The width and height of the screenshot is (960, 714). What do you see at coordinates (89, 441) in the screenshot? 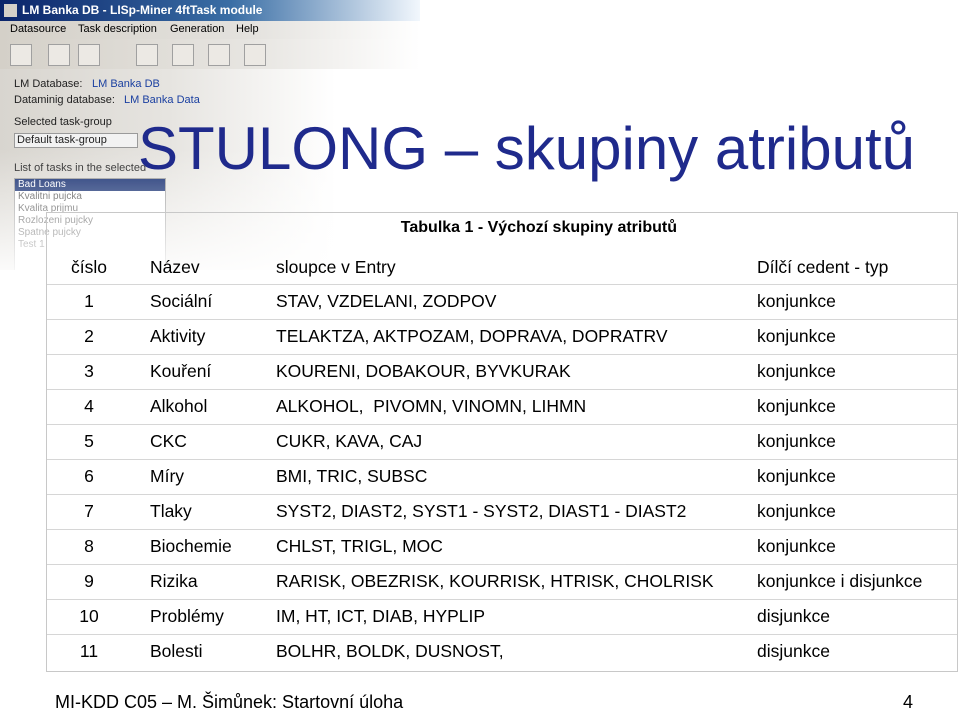
I see `cell-number: 5` at bounding box center [89, 441].